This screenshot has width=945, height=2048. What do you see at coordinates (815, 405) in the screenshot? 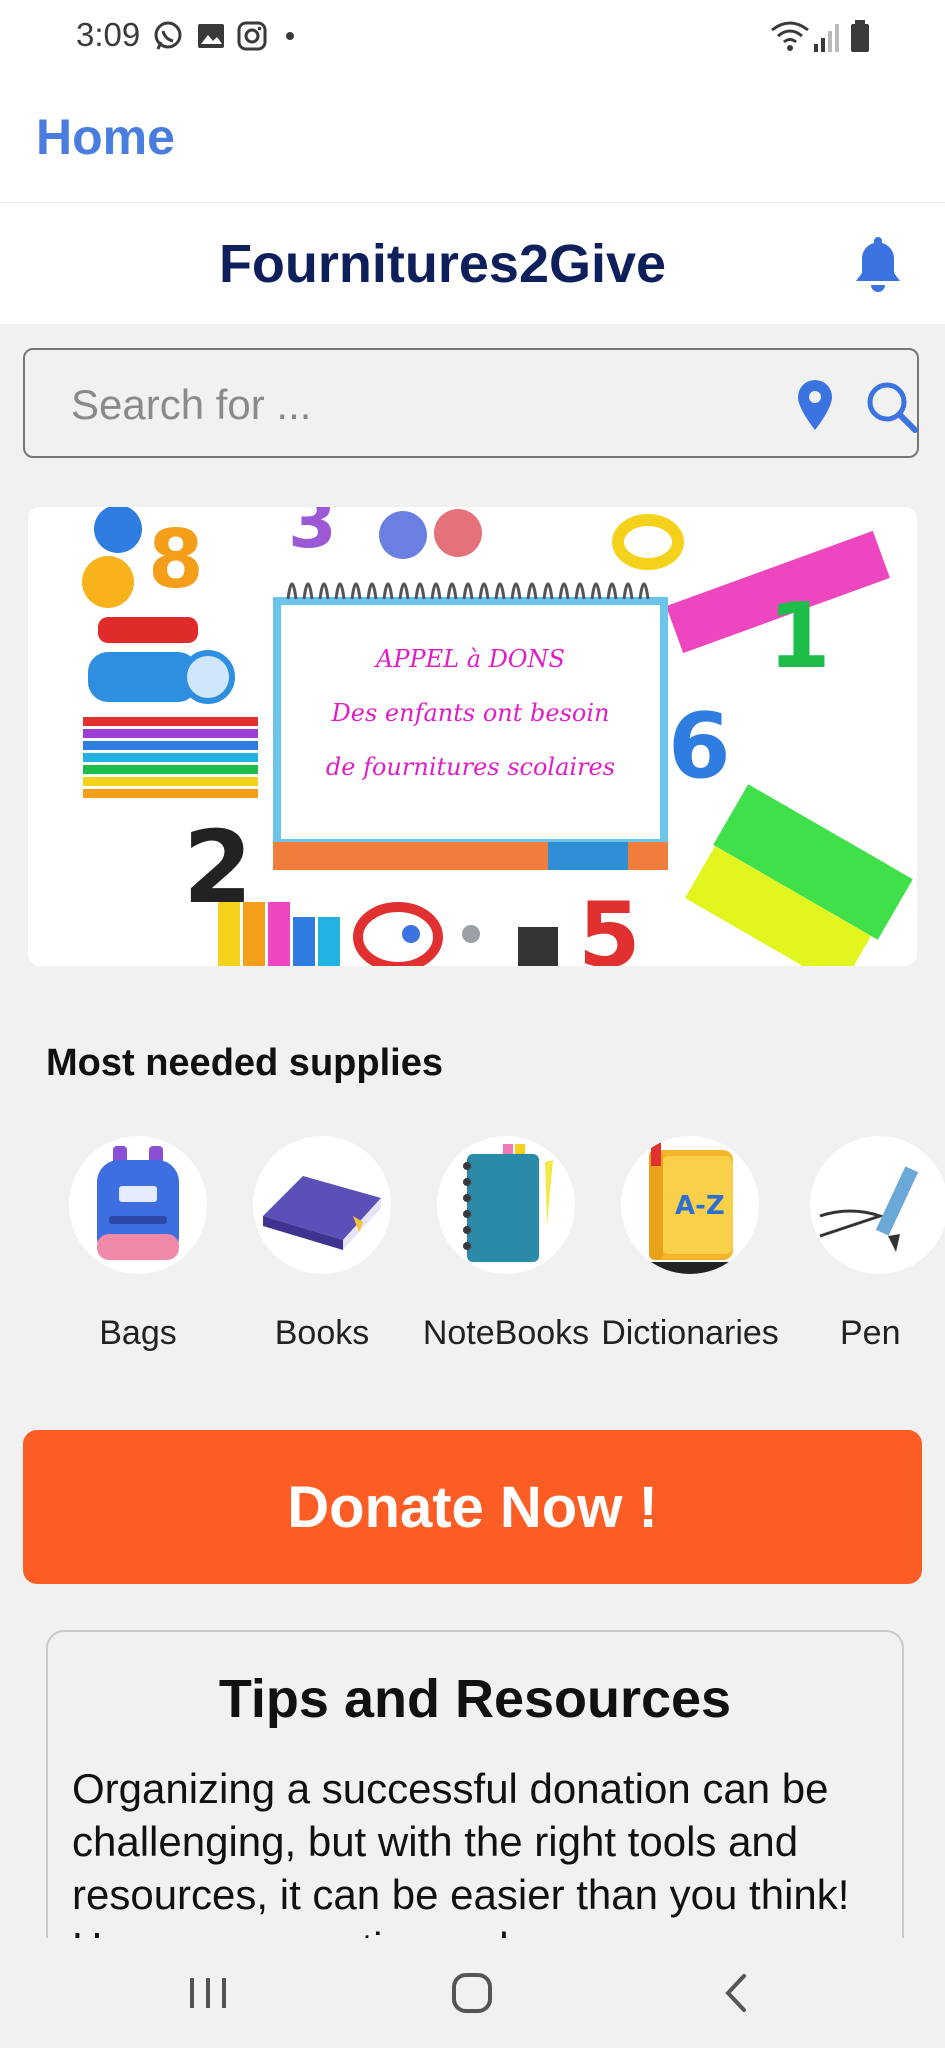
I see `location-pin-icon` at bounding box center [815, 405].